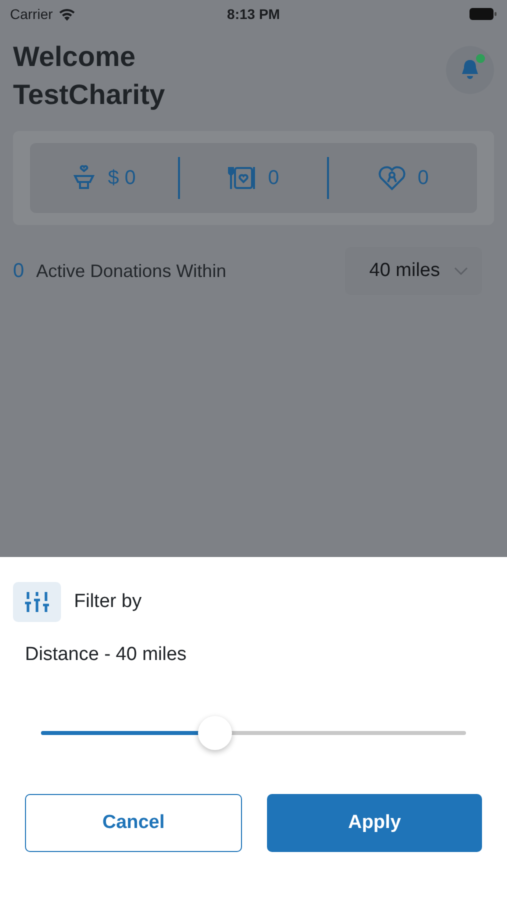  I want to click on status-time: 8:13 PM, so click(253, 14).